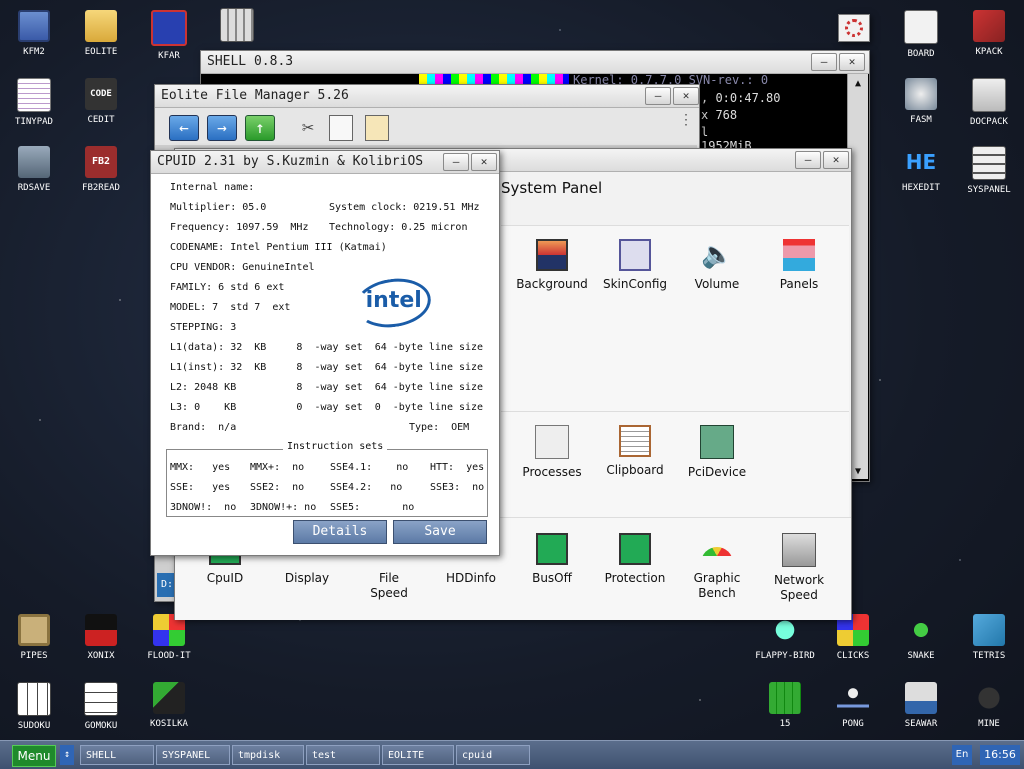  Describe the element at coordinates (308, 127) in the screenshot. I see `cut-icon: ✂` at that location.